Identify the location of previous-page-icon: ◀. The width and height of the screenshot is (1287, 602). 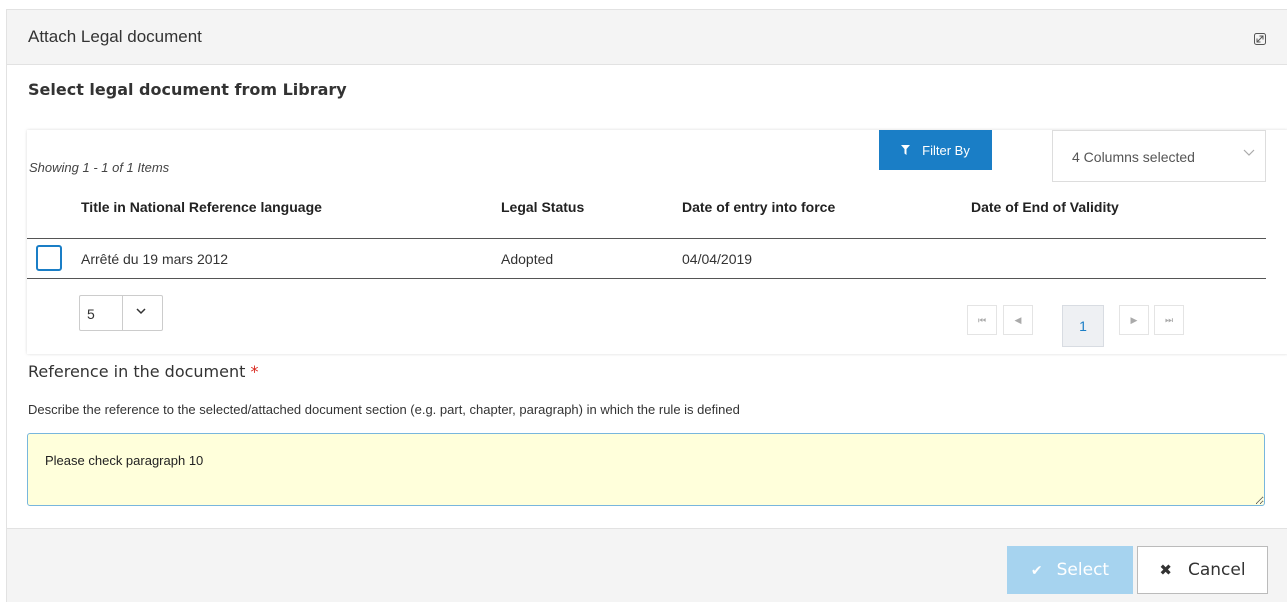
(1018, 320).